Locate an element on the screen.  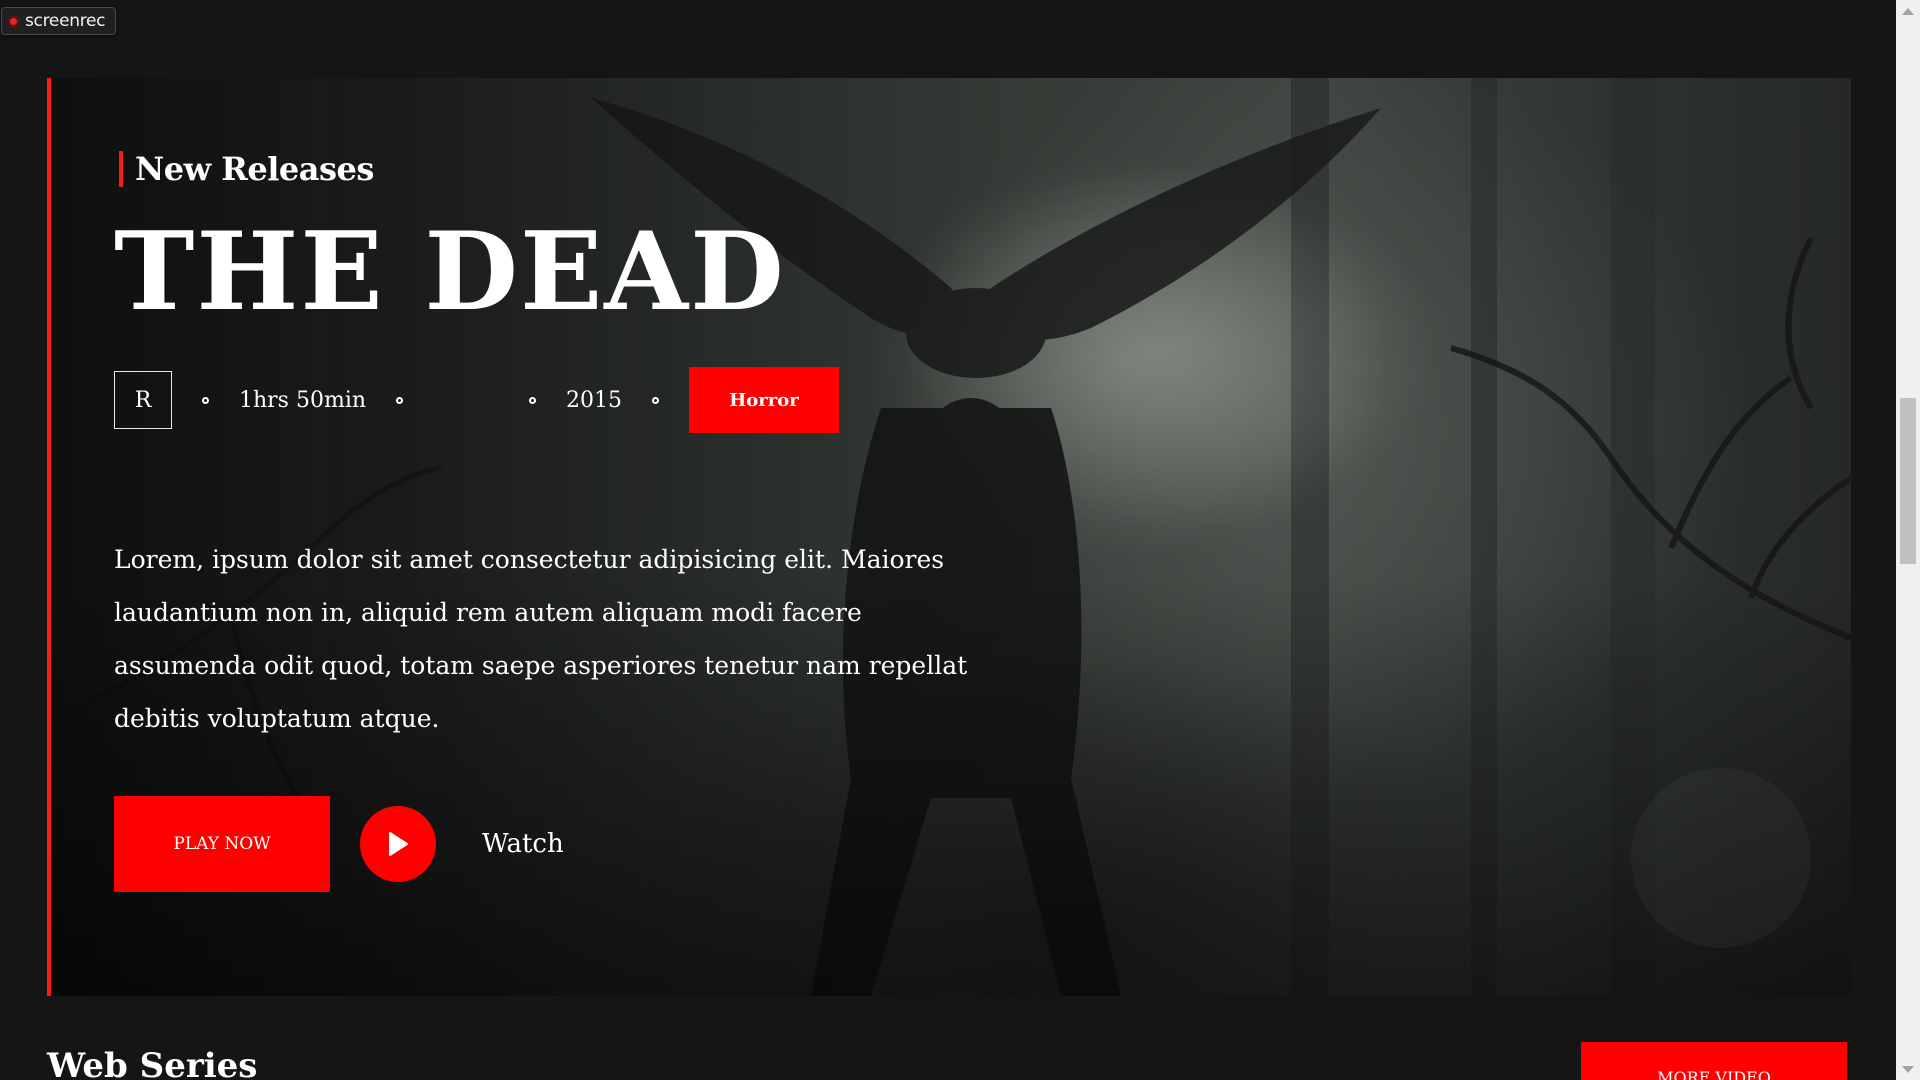
genre-horror-button: Horror is located at coordinates (764, 400).